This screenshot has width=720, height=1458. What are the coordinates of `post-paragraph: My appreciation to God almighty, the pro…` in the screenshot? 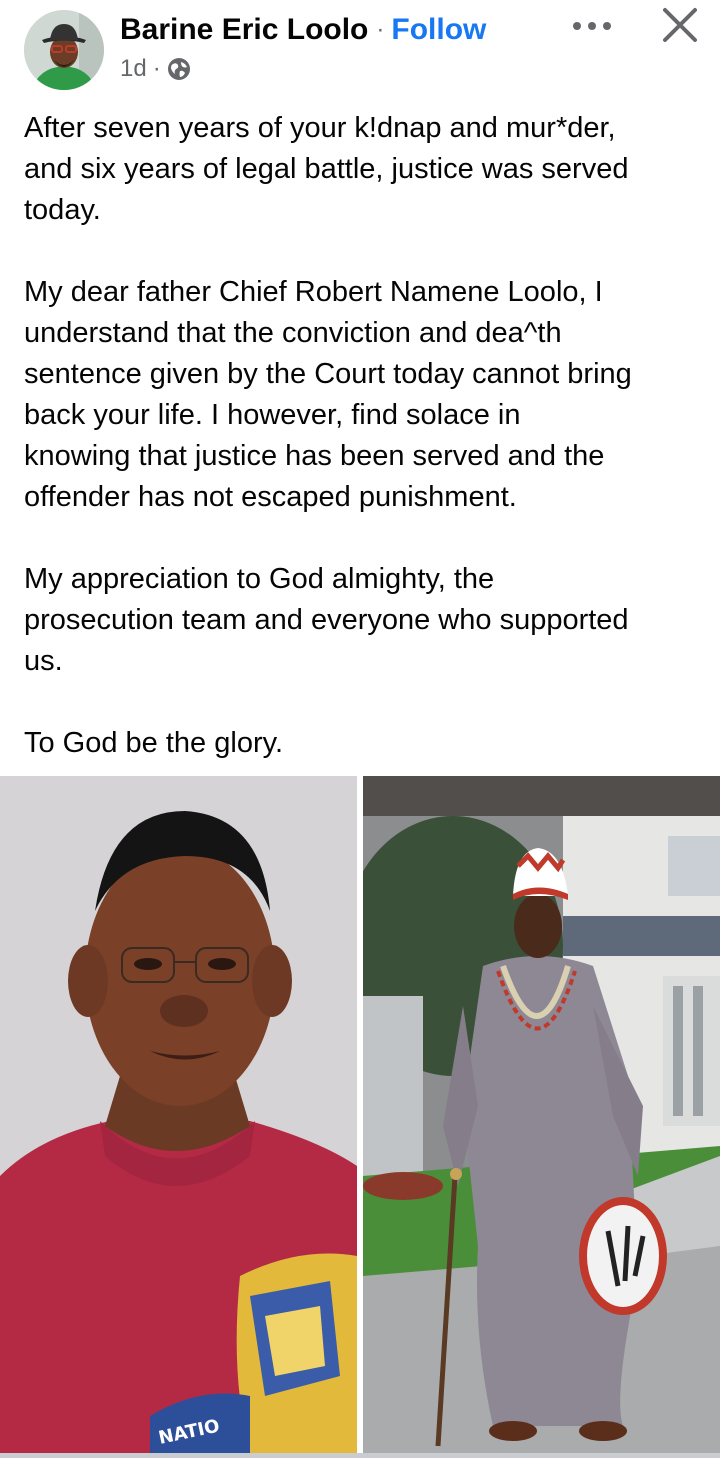 It's located at (326, 620).